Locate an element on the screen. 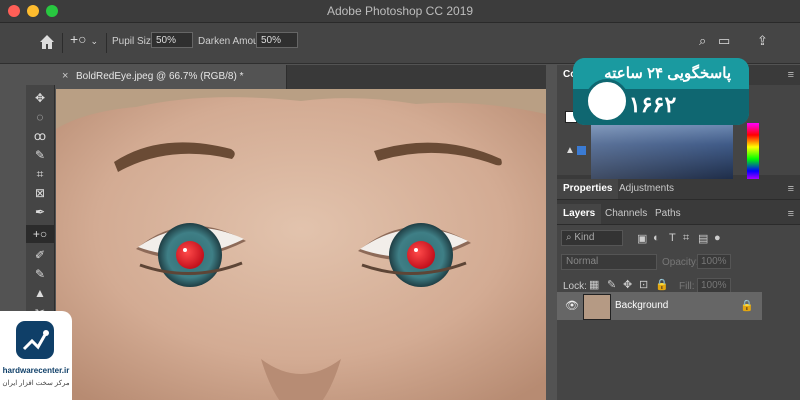 The width and height of the screenshot is (800, 400). web-safe-swatch is located at coordinates (581, 150).